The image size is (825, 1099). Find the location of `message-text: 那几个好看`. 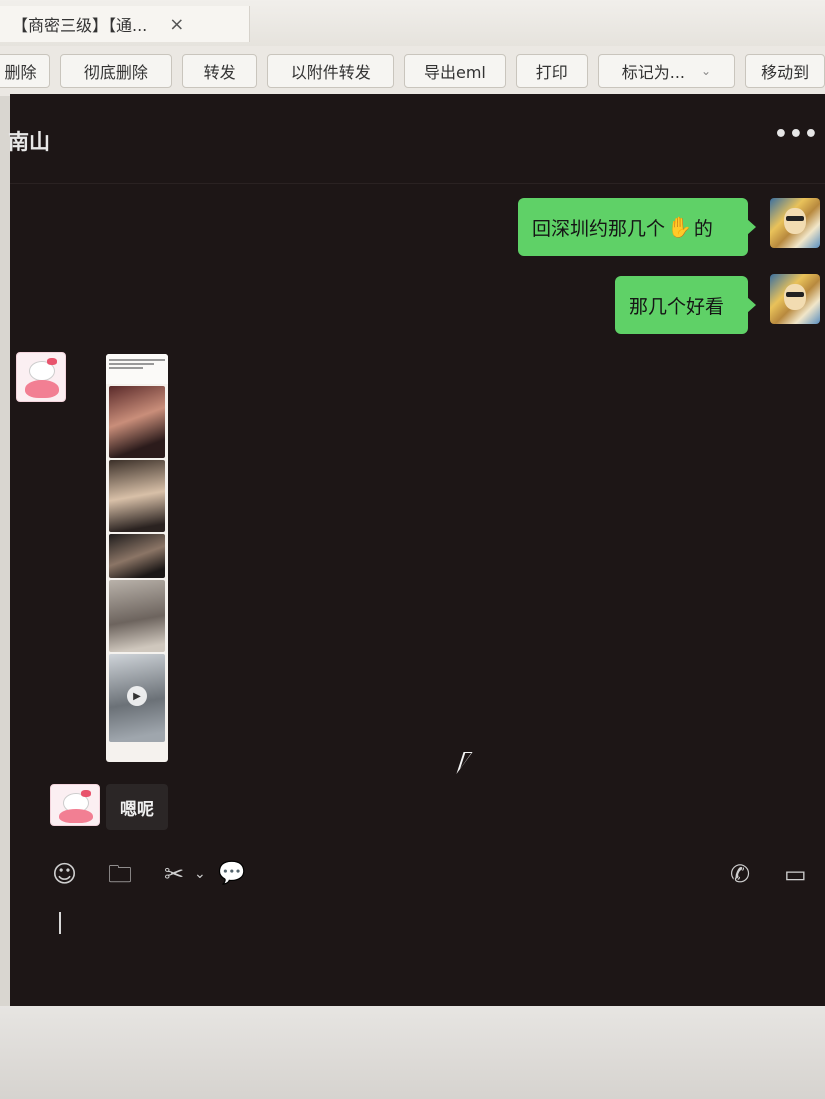

message-text: 那几个好看 is located at coordinates (677, 306).